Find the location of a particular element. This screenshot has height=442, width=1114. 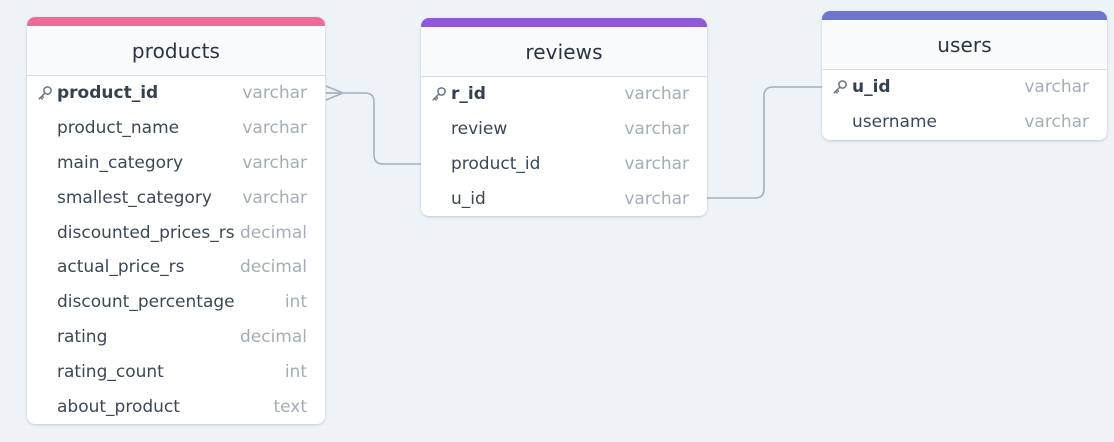

field-row-product-name: product_name varchar is located at coordinates (176, 128).